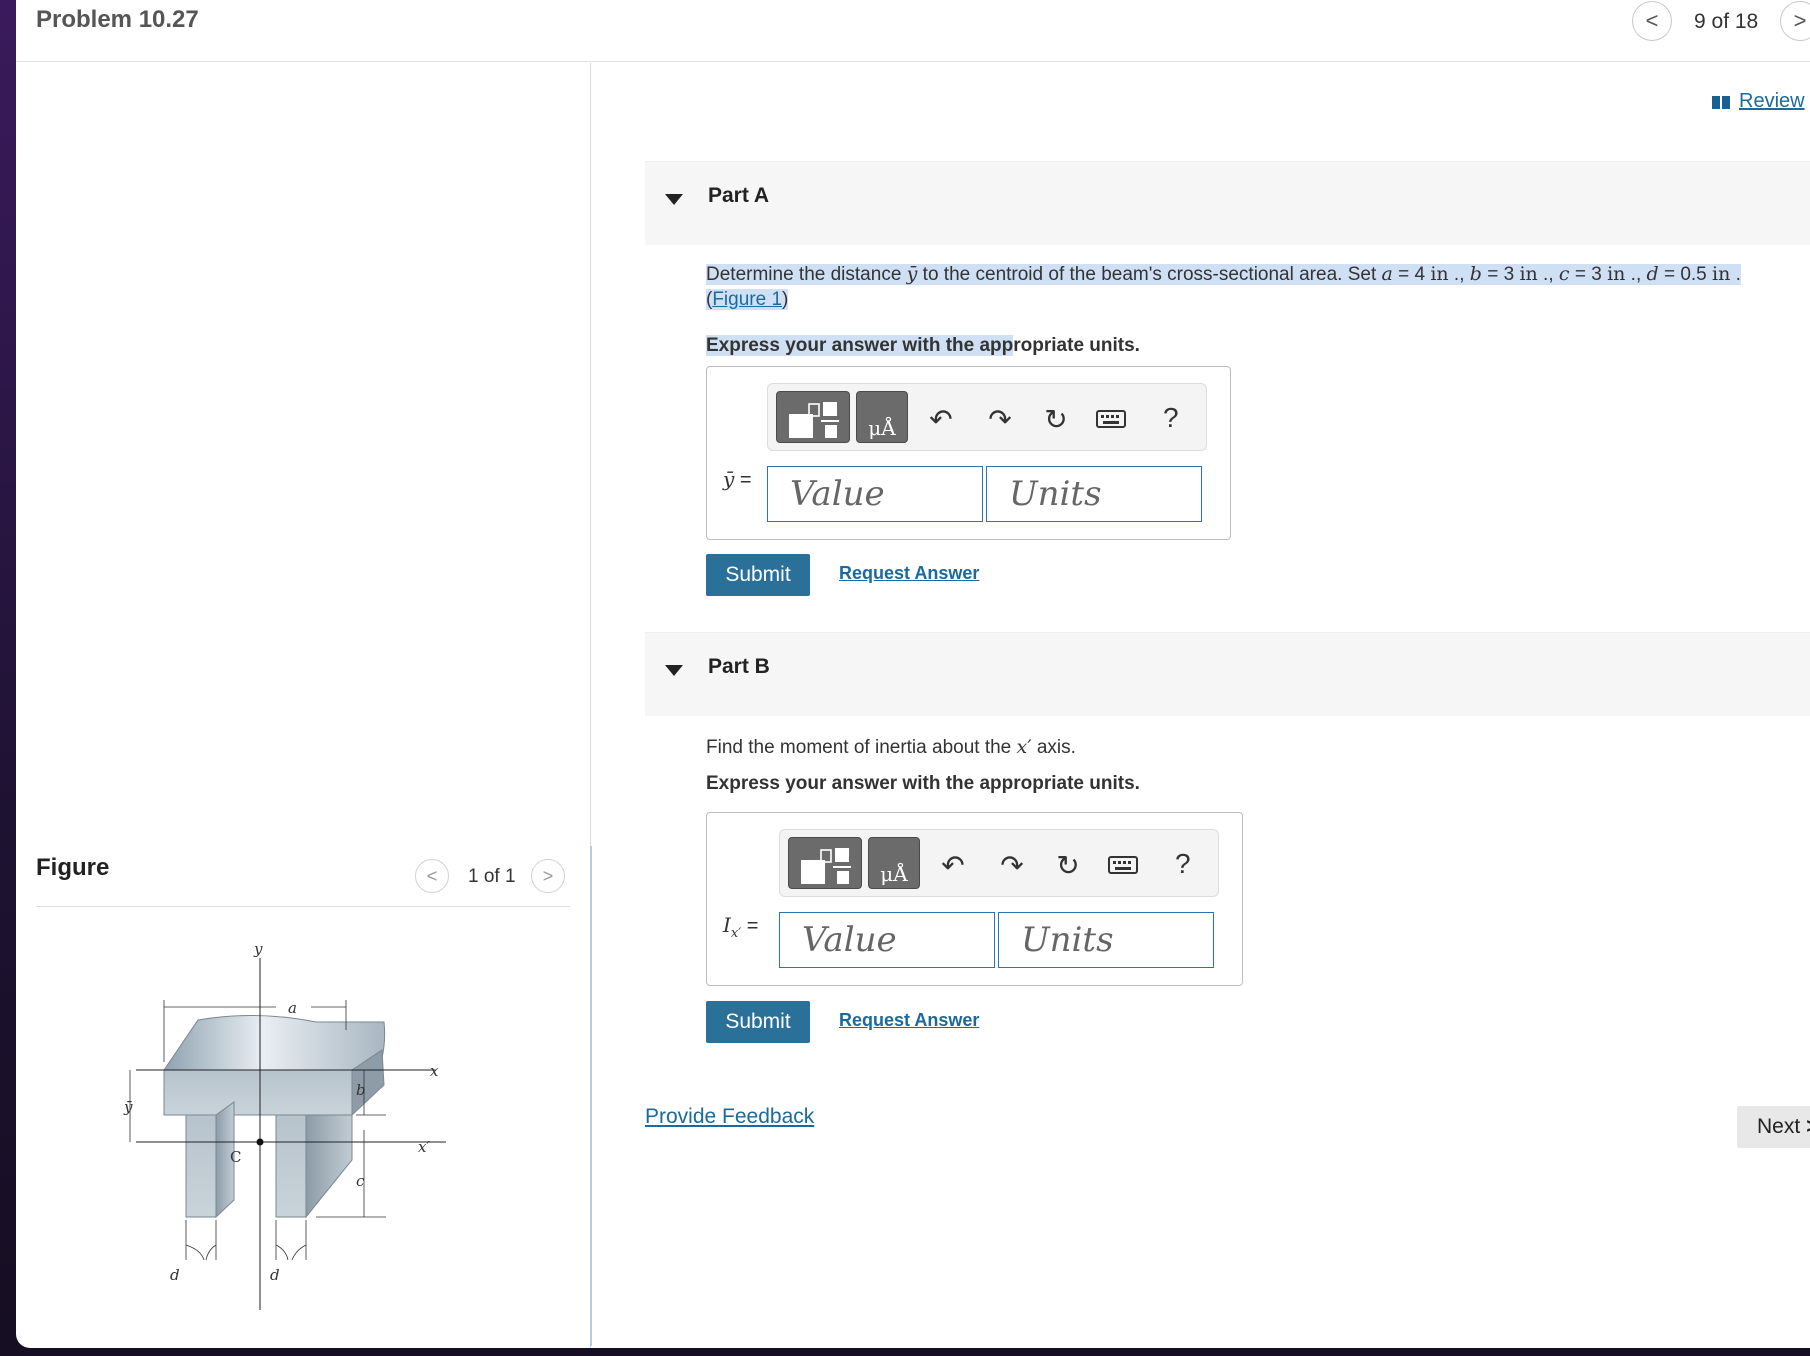  What do you see at coordinates (909, 573) in the screenshot?
I see `part-a-request-answer-link: Request Answer` at bounding box center [909, 573].